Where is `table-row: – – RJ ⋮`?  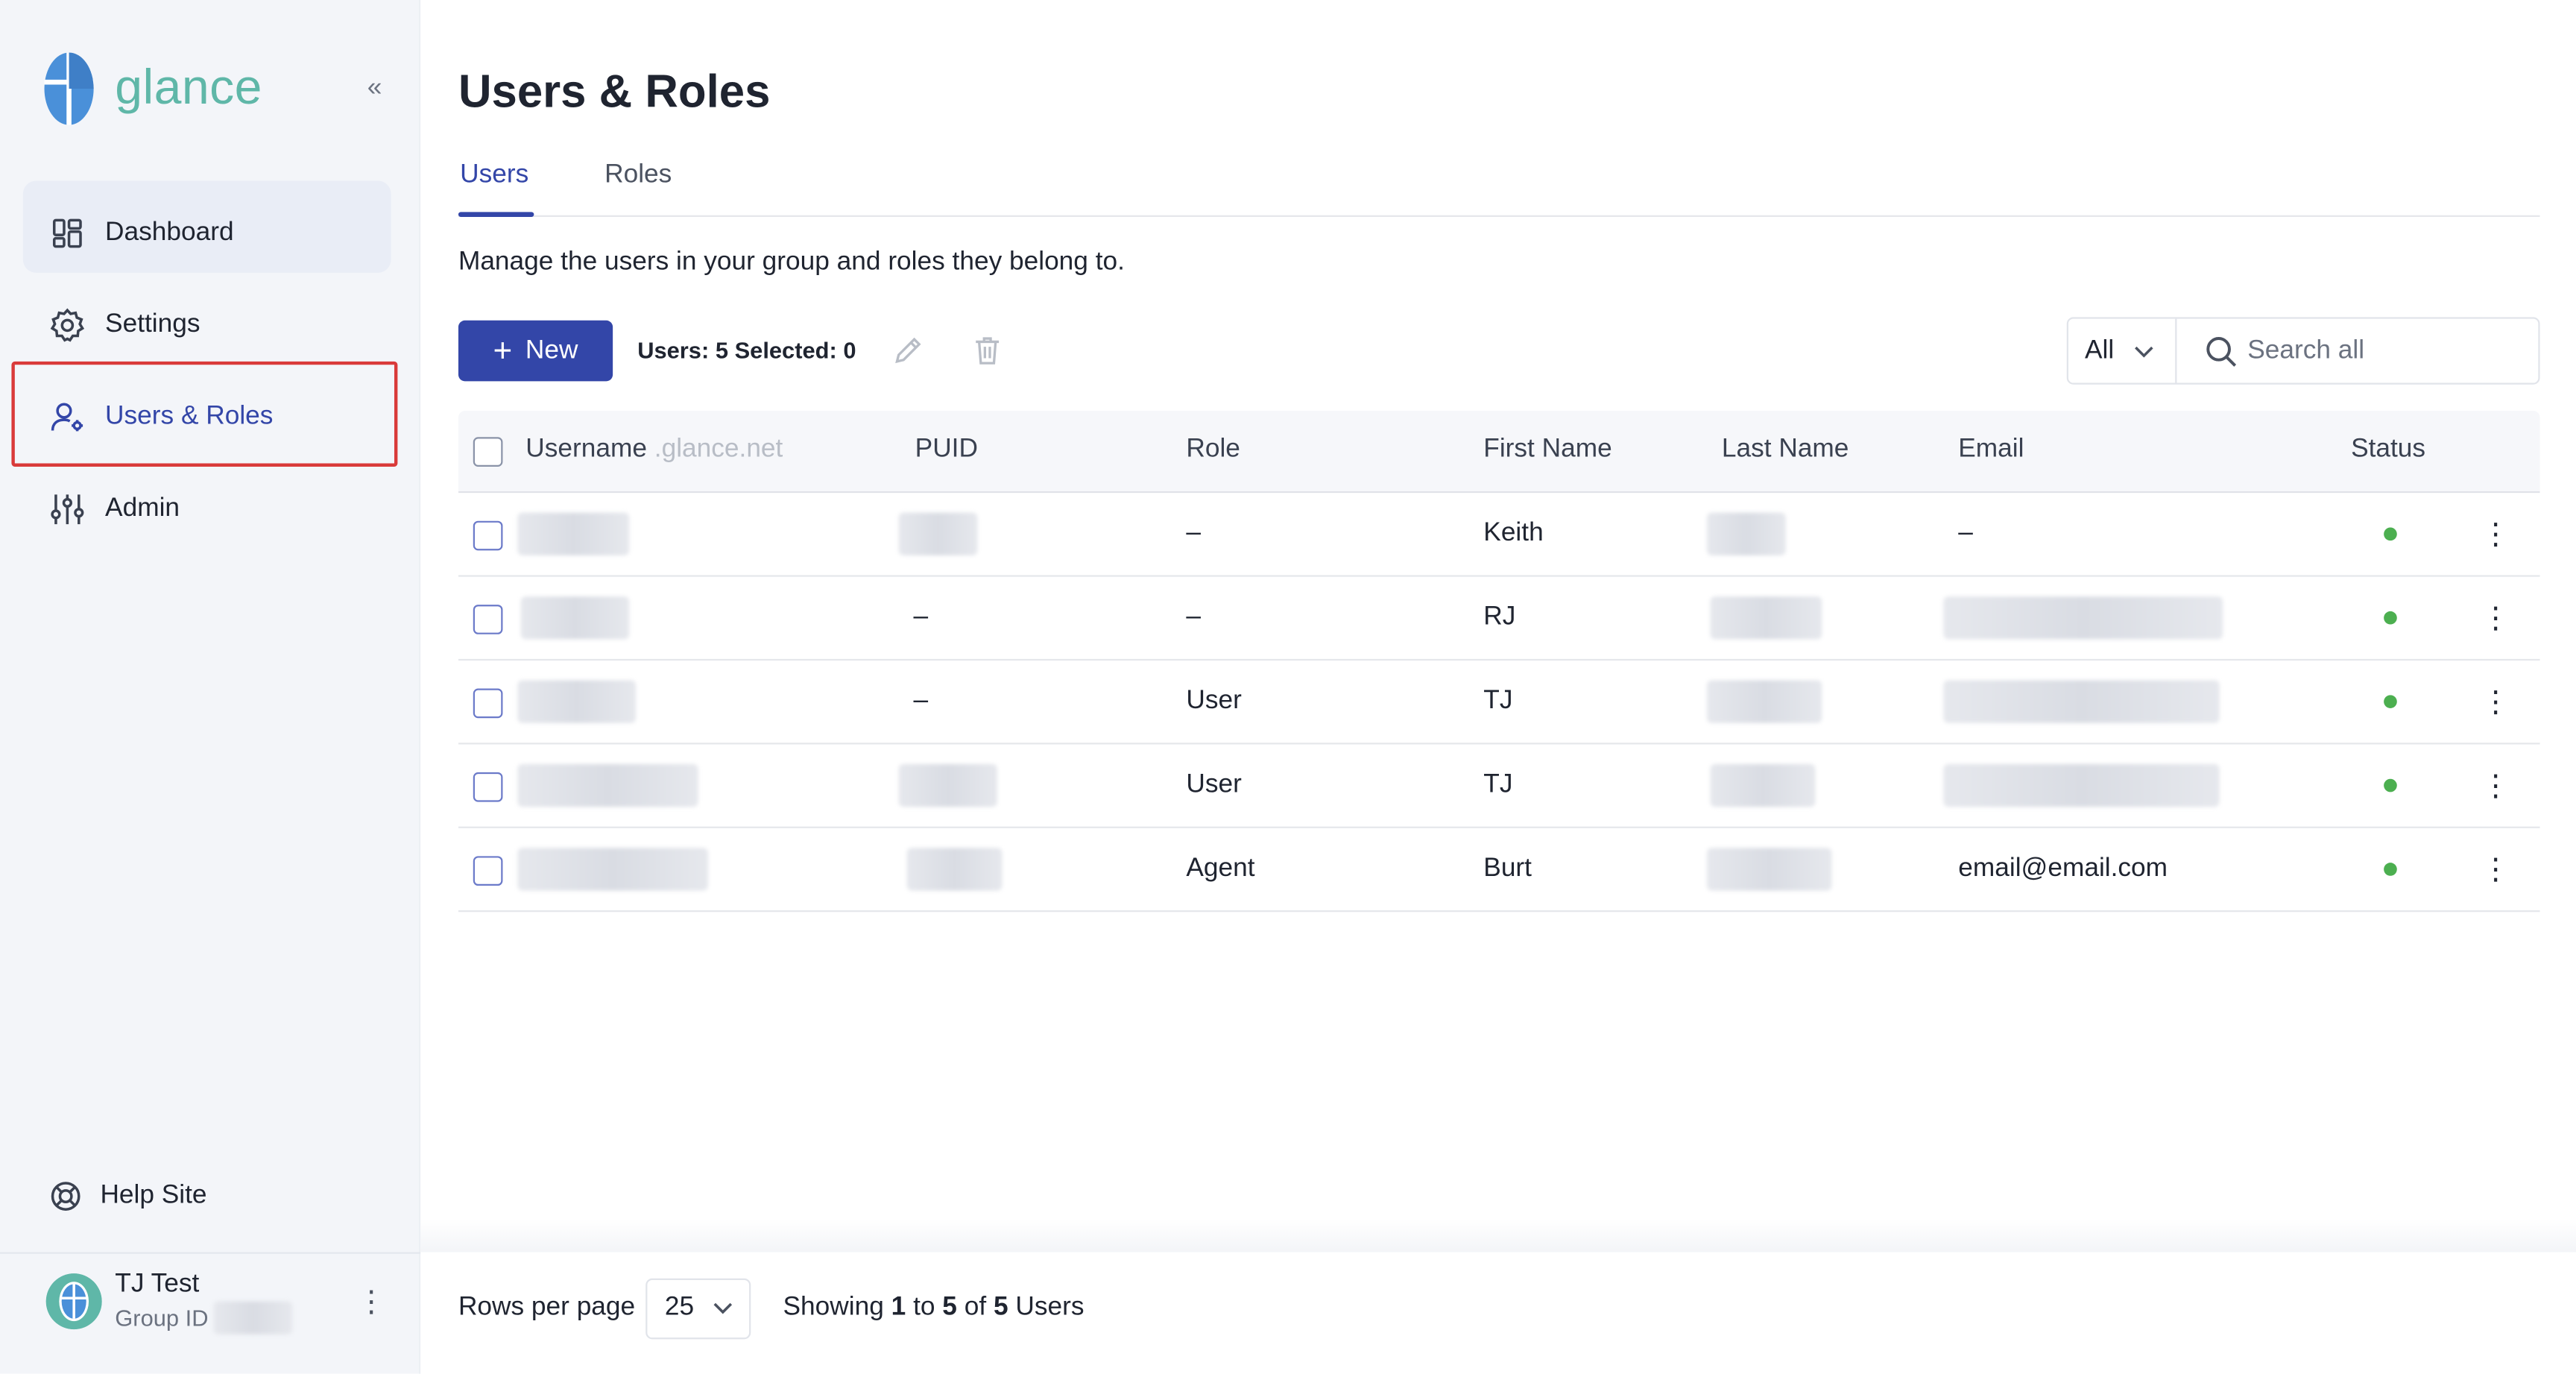
table-row: – – RJ ⋮ is located at coordinates (1499, 619).